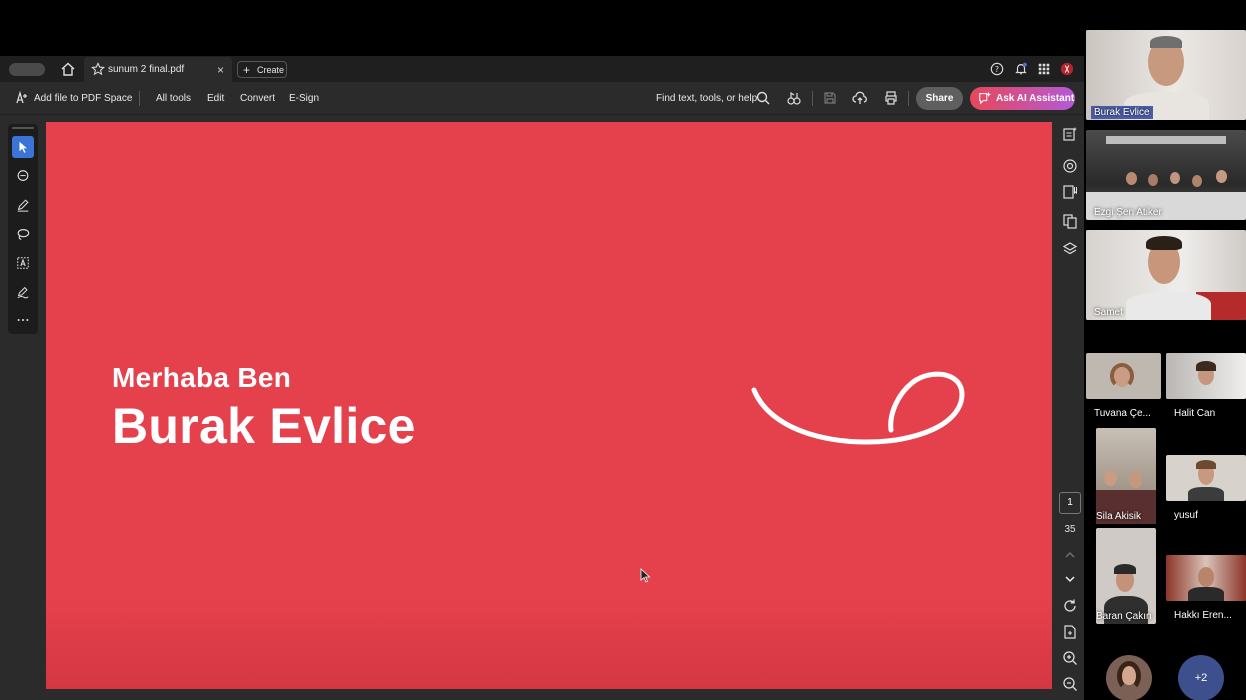 The image size is (1246, 700). Describe the element at coordinates (794, 98) in the screenshot. I see `magic-tools-icon` at that location.